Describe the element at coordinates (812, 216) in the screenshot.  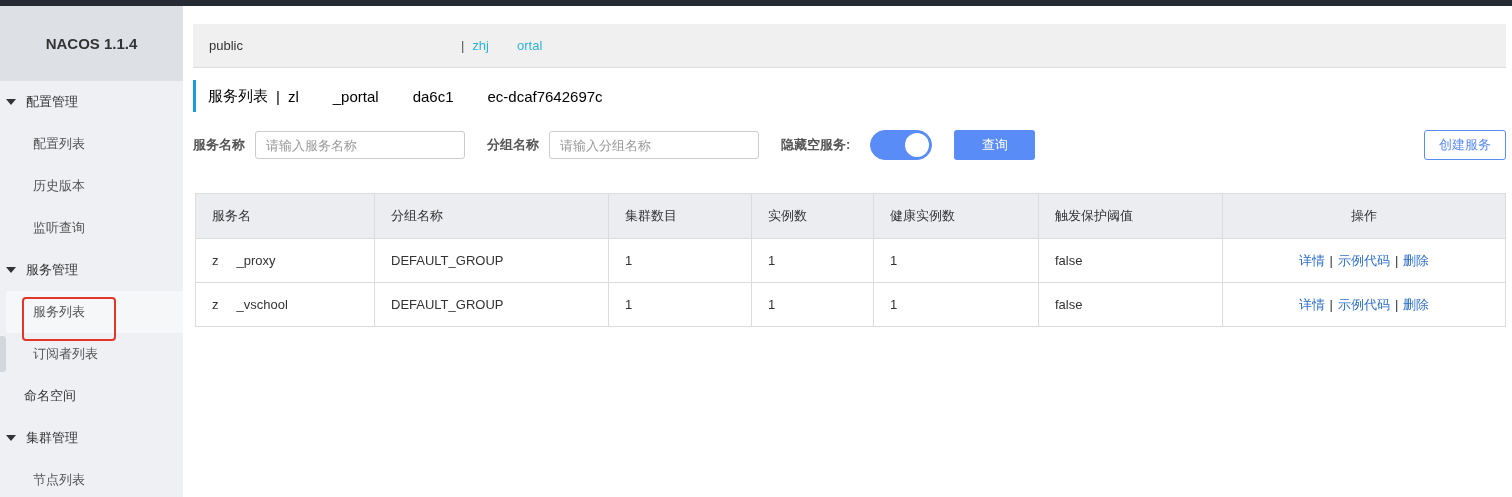
I see `column-header: 实例数` at that location.